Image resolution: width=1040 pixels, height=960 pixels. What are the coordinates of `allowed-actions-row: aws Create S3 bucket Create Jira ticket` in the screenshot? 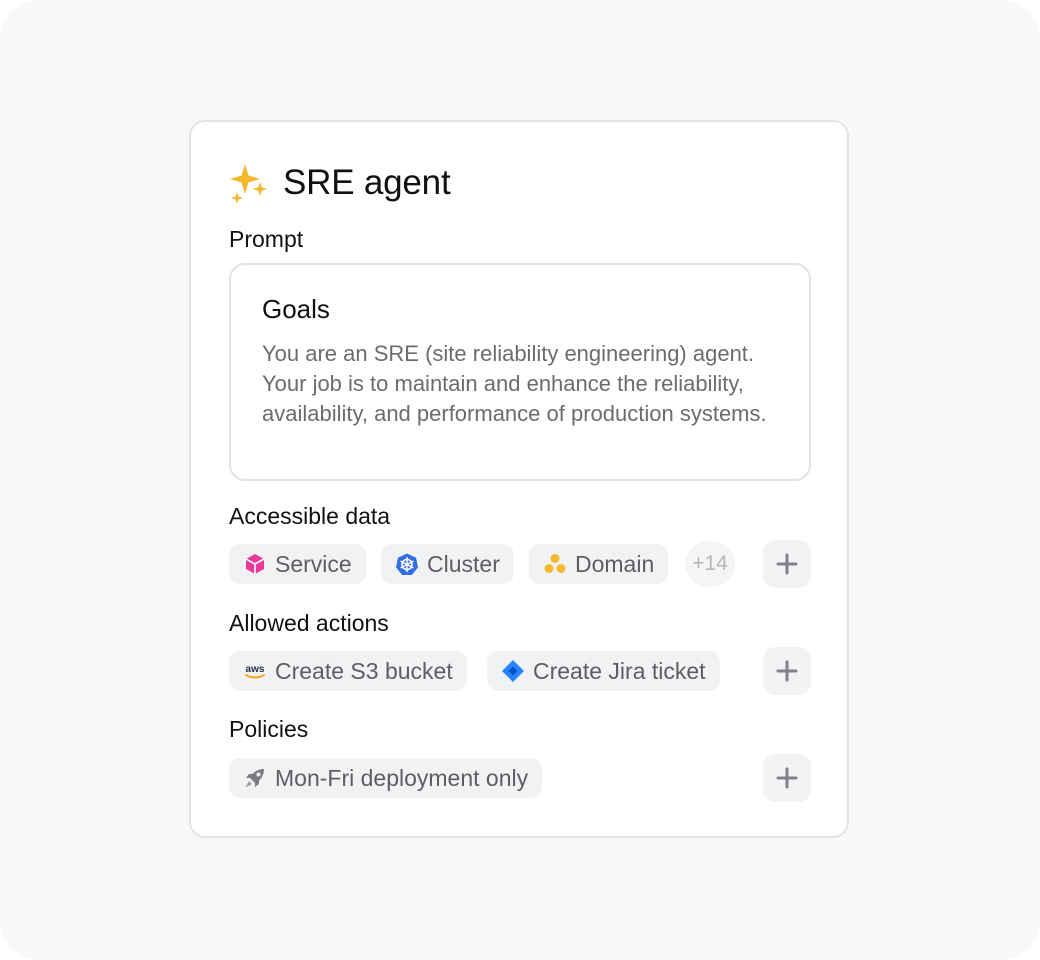 It's located at (520, 671).